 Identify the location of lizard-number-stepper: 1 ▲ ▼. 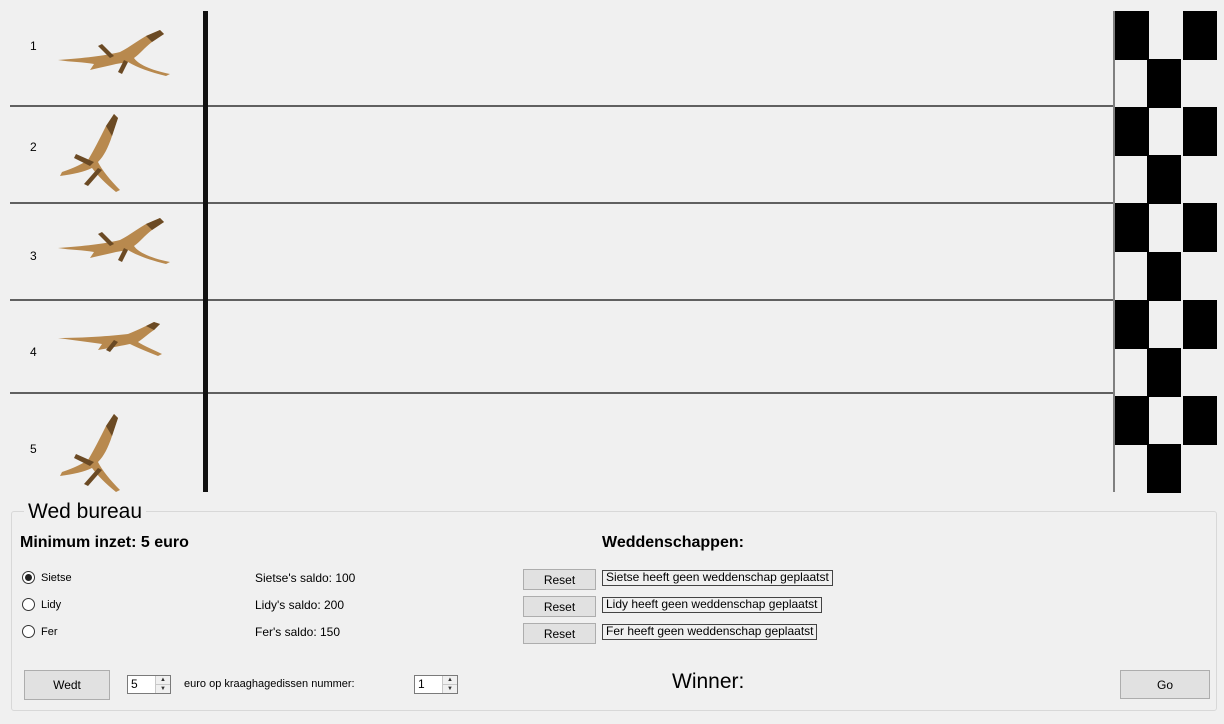
(436, 684).